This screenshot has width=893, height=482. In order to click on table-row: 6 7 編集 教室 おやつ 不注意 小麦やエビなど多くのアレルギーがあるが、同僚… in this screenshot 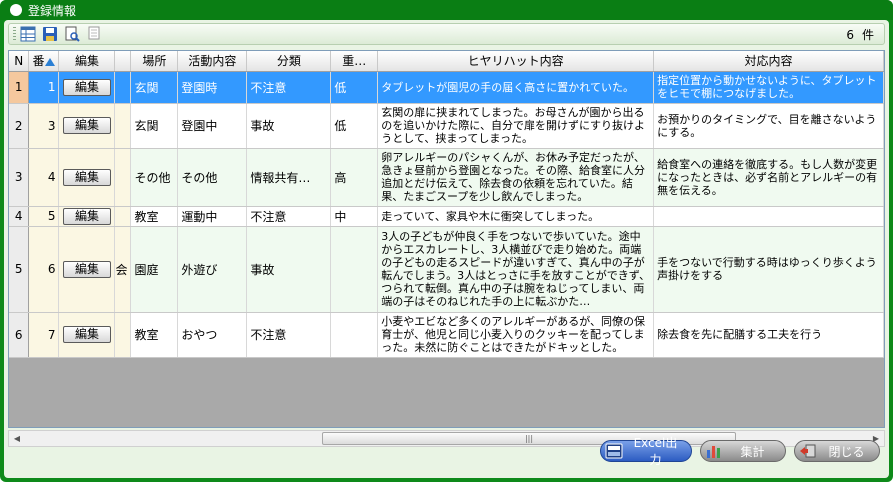, I will do `click(446, 335)`.